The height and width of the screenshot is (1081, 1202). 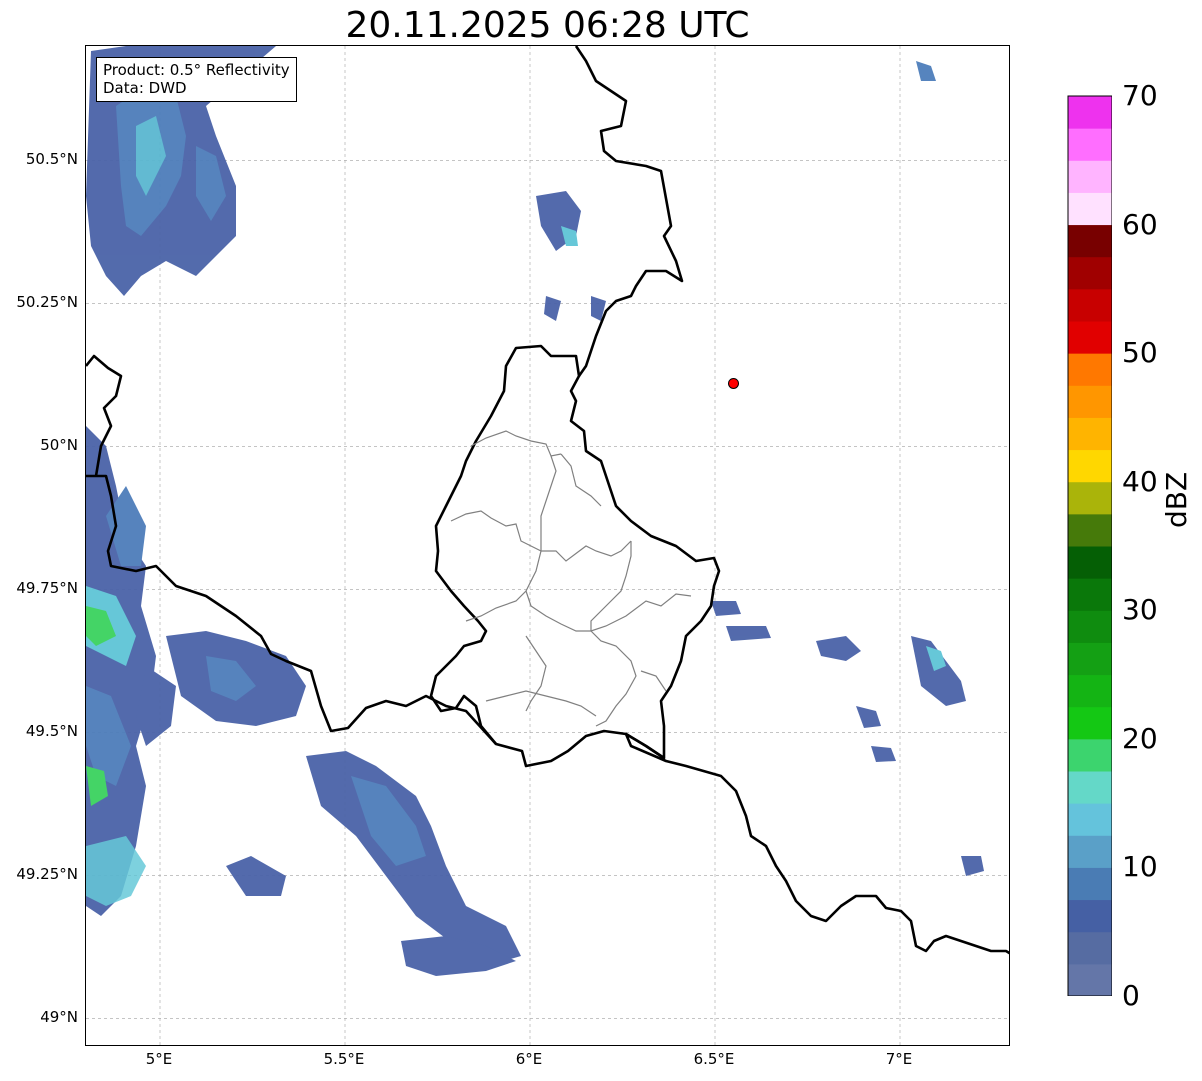 What do you see at coordinates (47, 874) in the screenshot?
I see `lat-tick-label: 49.25°N` at bounding box center [47, 874].